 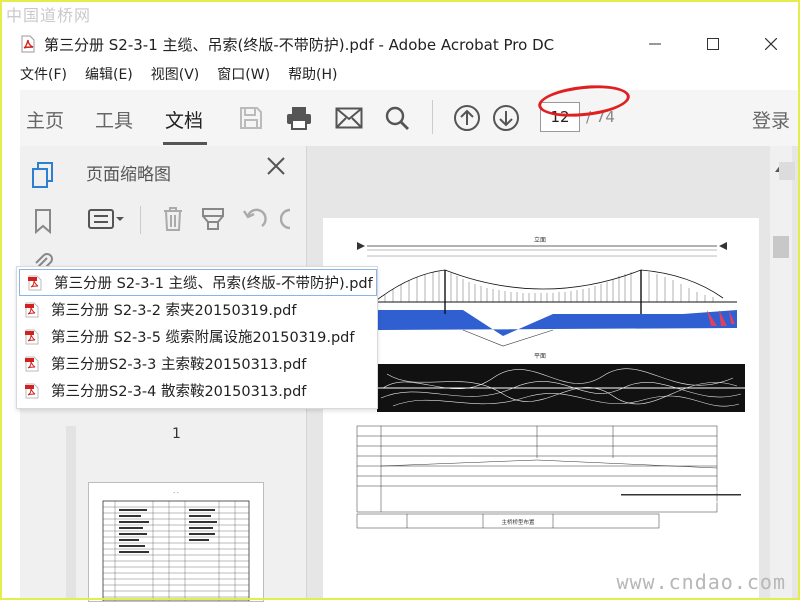 What do you see at coordinates (506, 118) in the screenshot?
I see `page-down-icon` at bounding box center [506, 118].